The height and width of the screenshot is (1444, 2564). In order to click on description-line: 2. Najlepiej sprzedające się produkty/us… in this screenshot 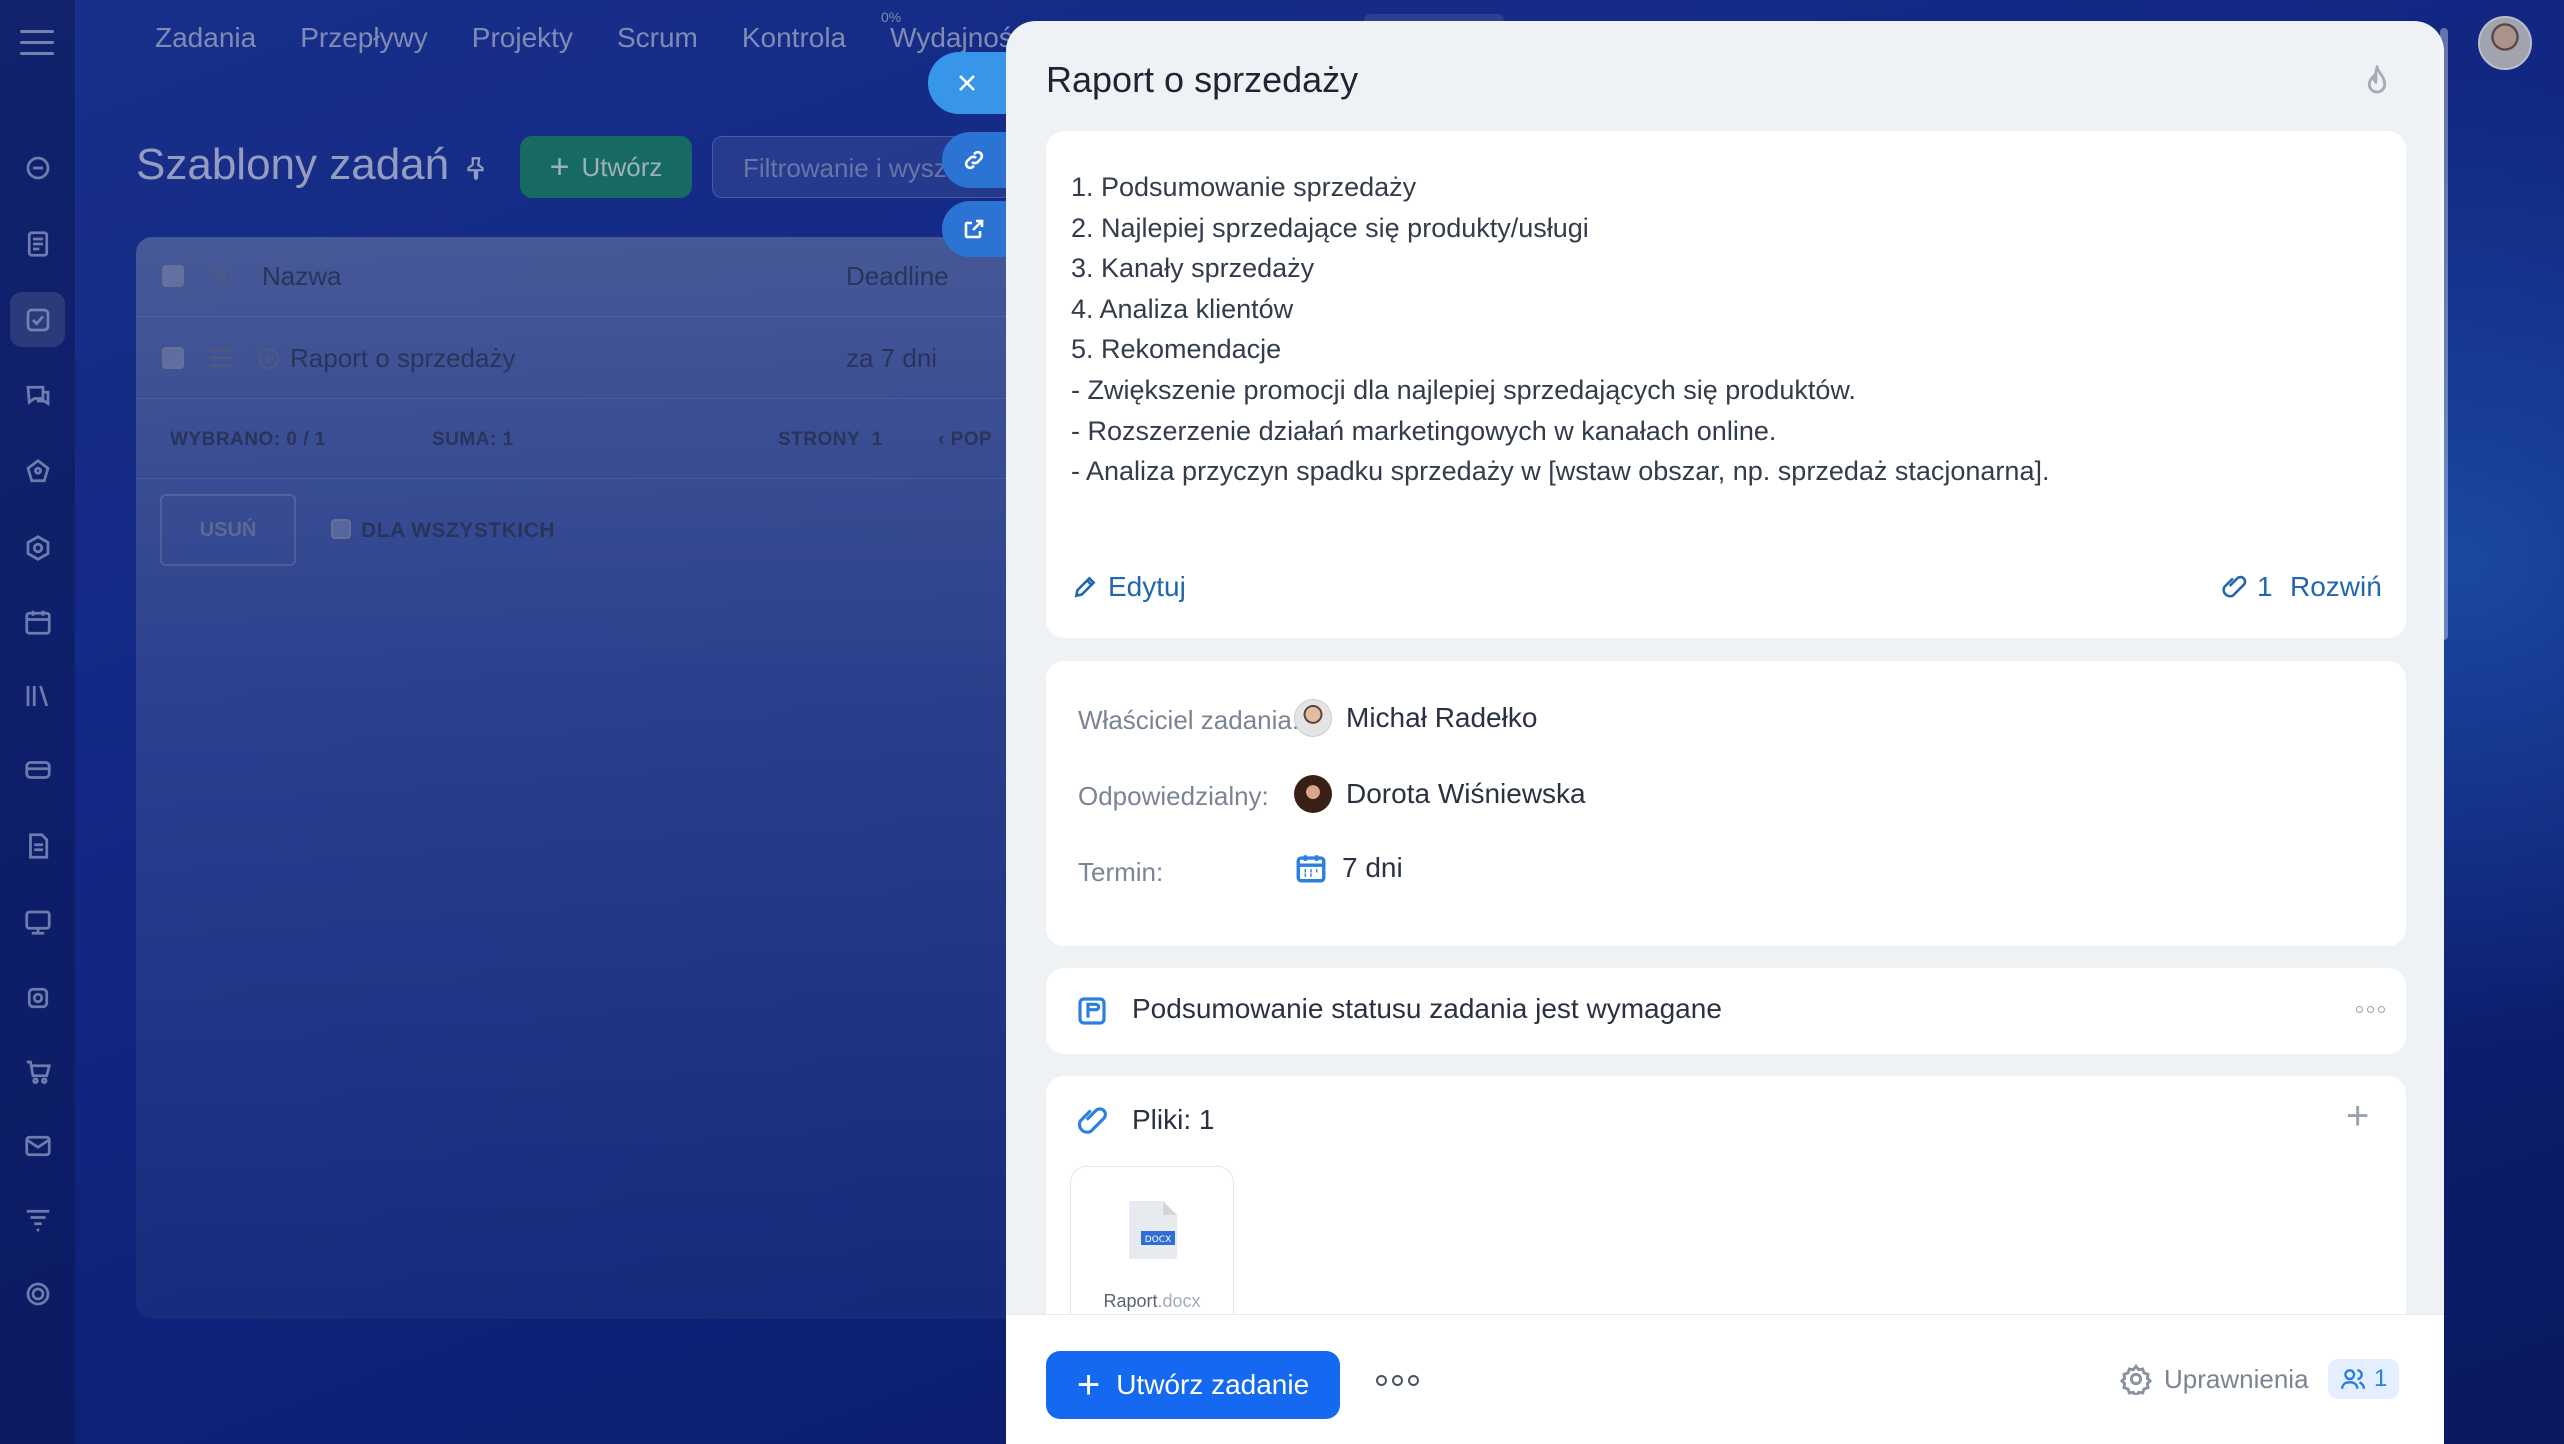, I will do `click(1330, 227)`.